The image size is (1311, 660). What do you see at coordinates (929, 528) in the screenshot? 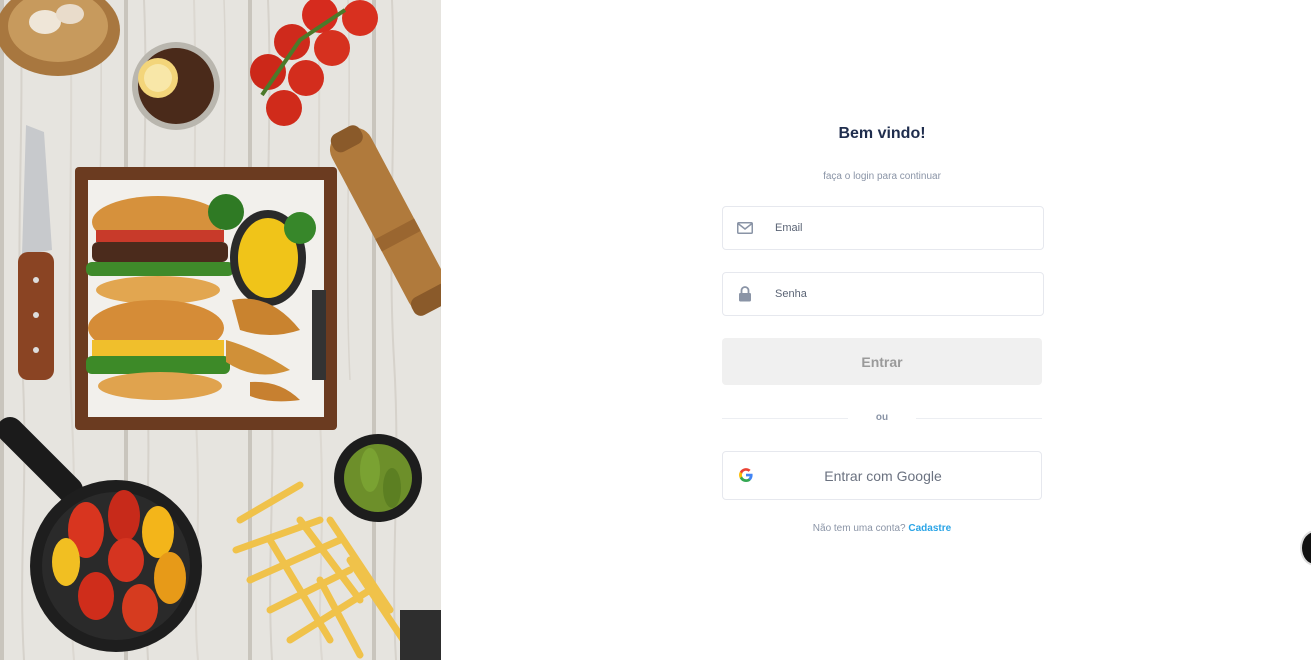
I see `signup-link: Cadastre` at bounding box center [929, 528].